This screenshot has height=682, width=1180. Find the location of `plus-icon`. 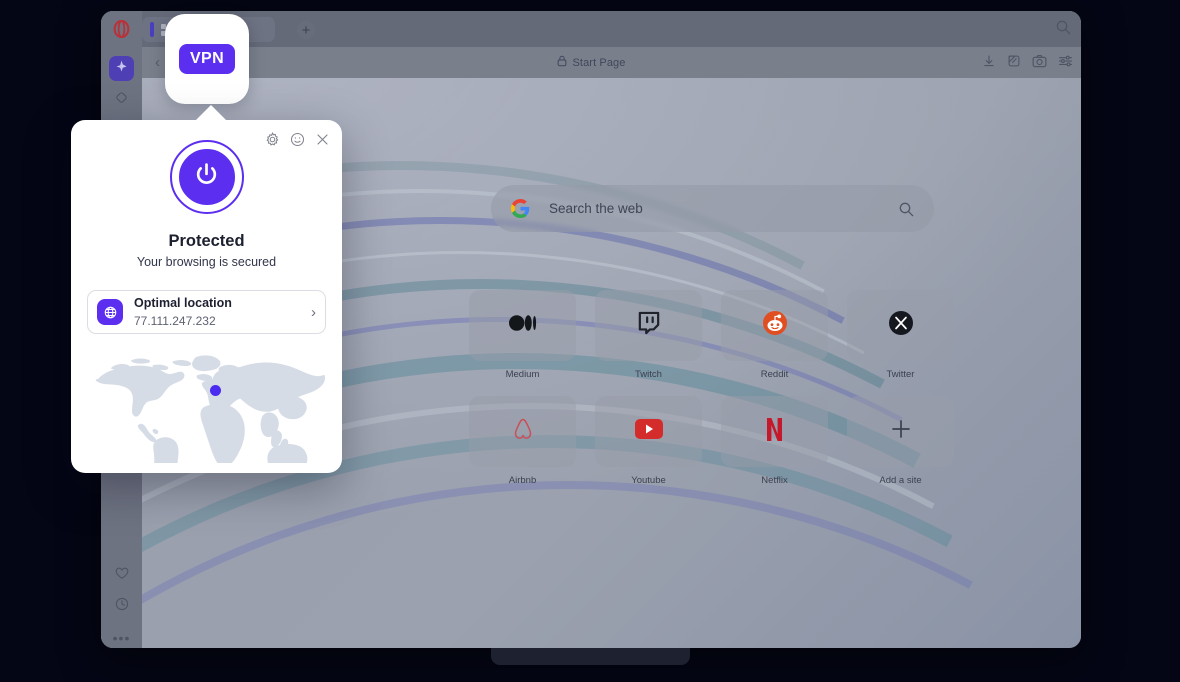

plus-icon is located at coordinates (901, 431).